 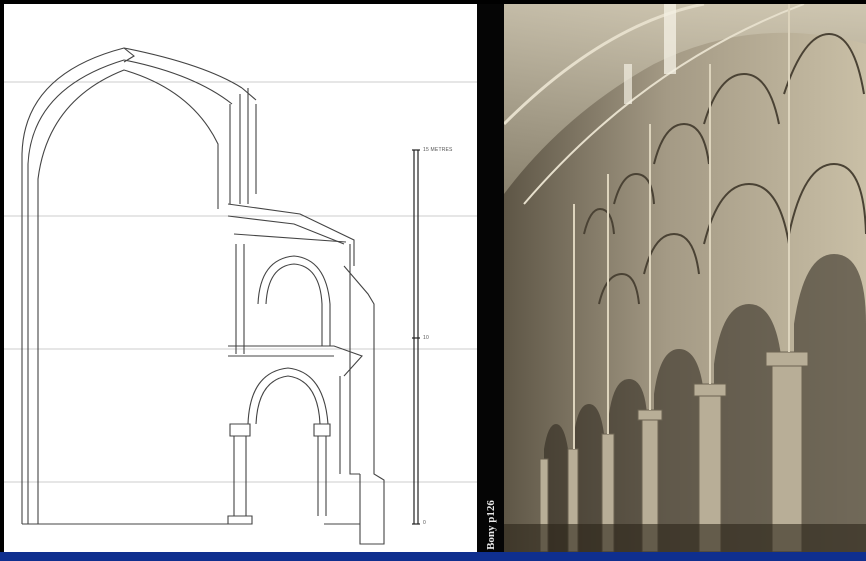 I want to click on caption-text: Bony p126, so click(x=491, y=525).